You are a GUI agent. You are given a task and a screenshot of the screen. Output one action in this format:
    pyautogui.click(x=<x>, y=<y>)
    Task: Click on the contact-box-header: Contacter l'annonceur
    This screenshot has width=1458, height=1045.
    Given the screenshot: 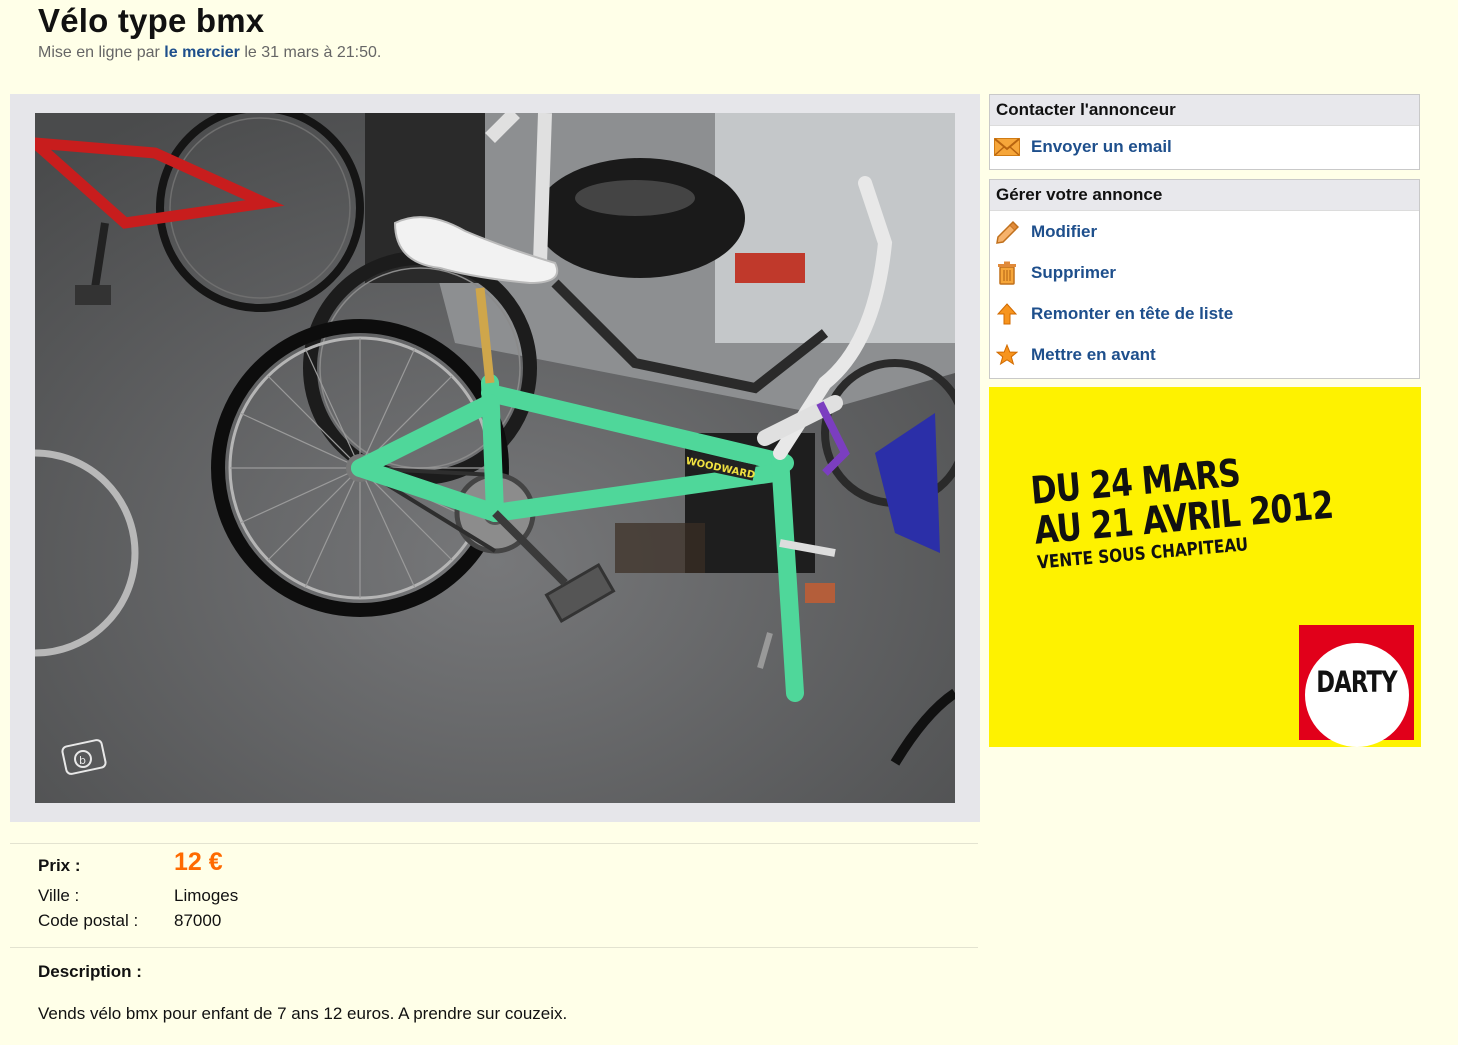 What is the action you would take?
    pyautogui.click(x=1204, y=110)
    